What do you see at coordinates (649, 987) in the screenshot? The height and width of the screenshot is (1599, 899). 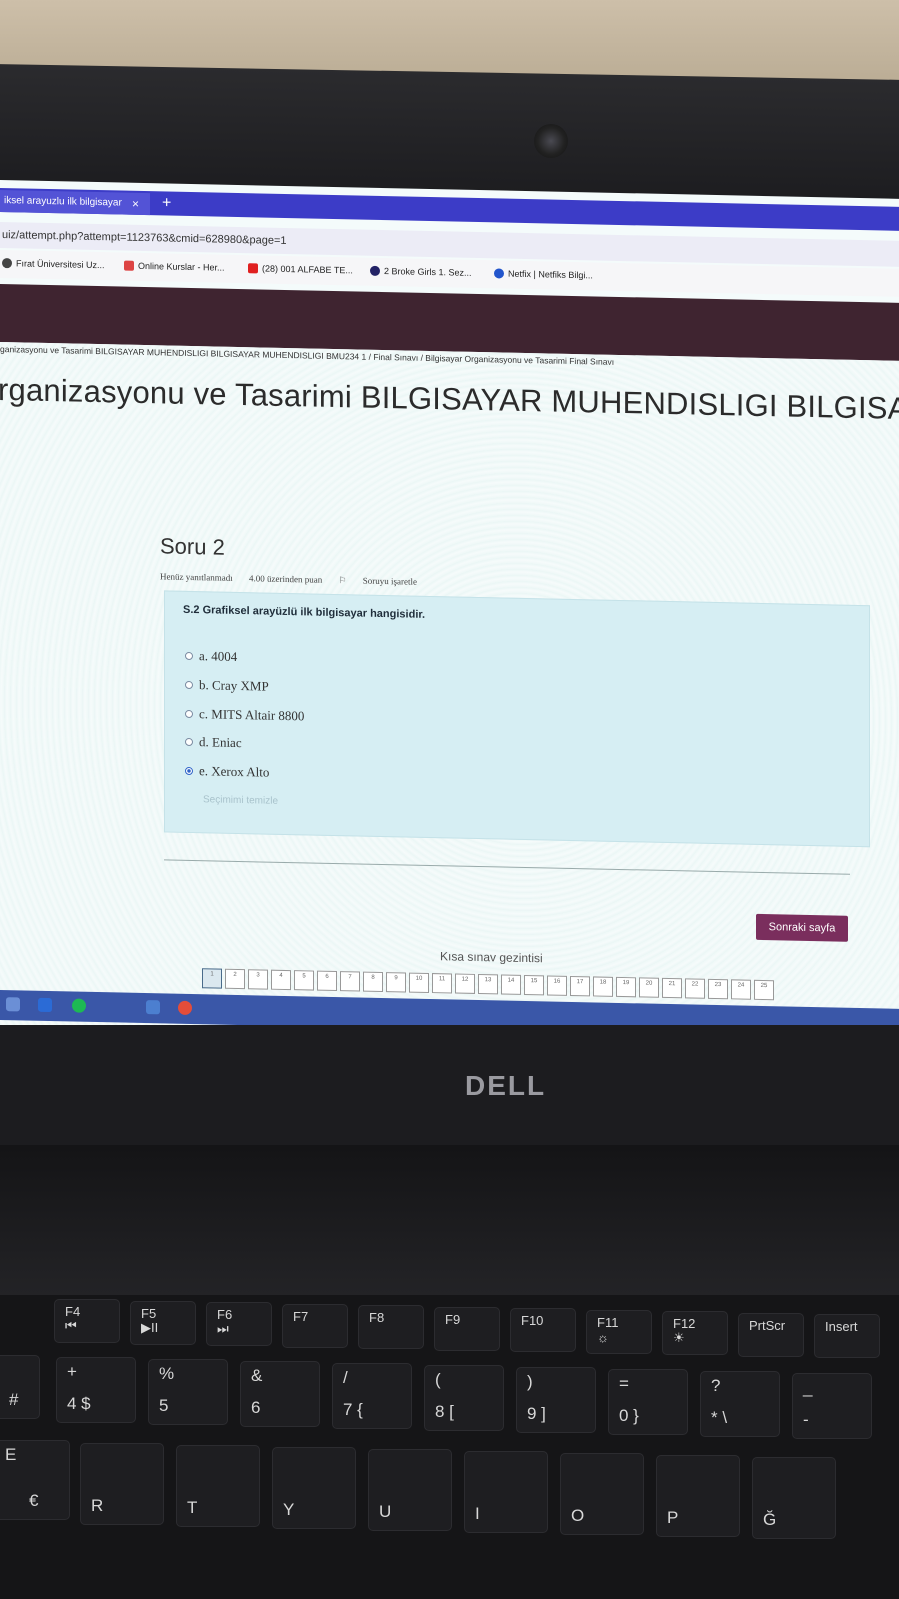 I see `quiz-nav-page-button: 20` at bounding box center [649, 987].